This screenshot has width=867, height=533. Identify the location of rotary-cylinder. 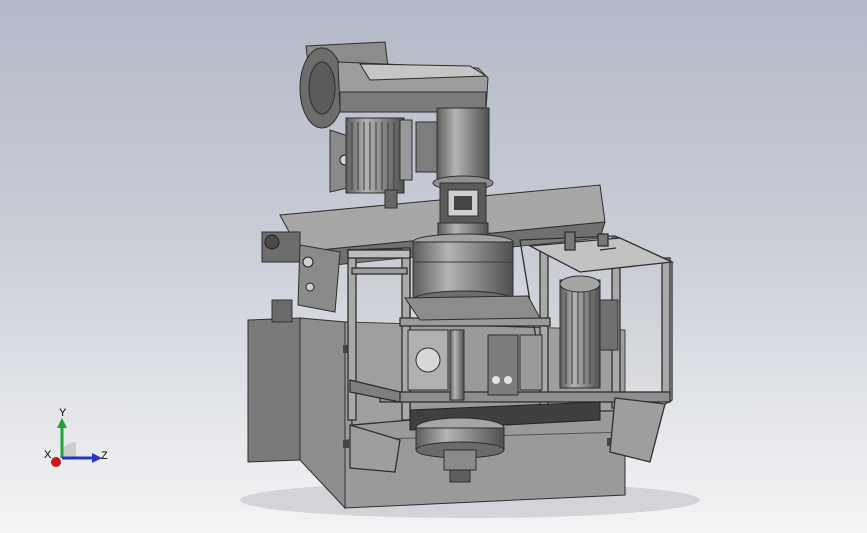
(472, 277).